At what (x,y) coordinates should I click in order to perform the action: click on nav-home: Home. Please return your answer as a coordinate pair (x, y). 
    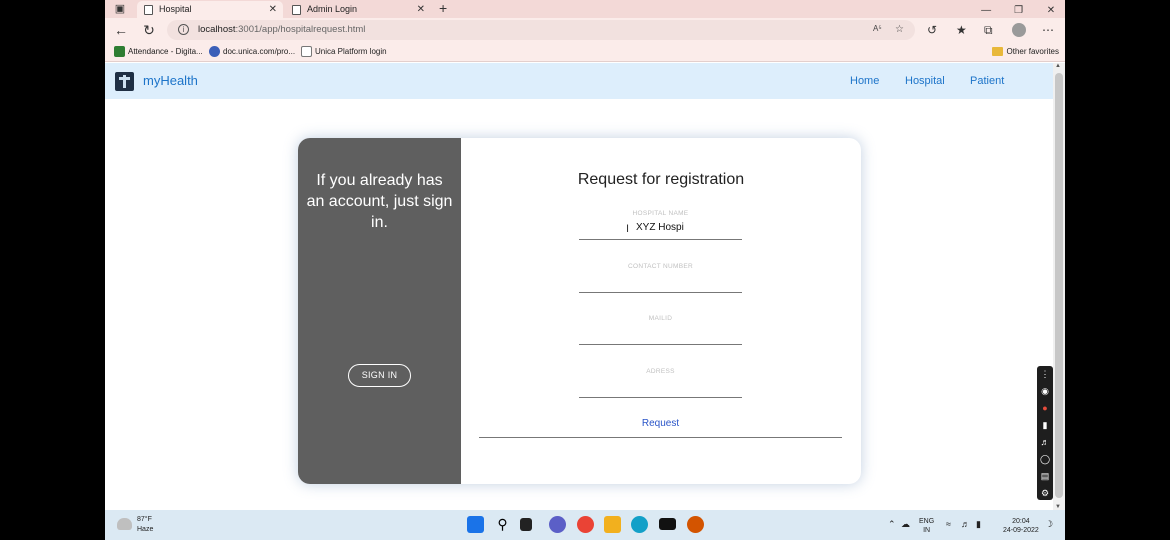
    Looking at the image, I should click on (864, 81).